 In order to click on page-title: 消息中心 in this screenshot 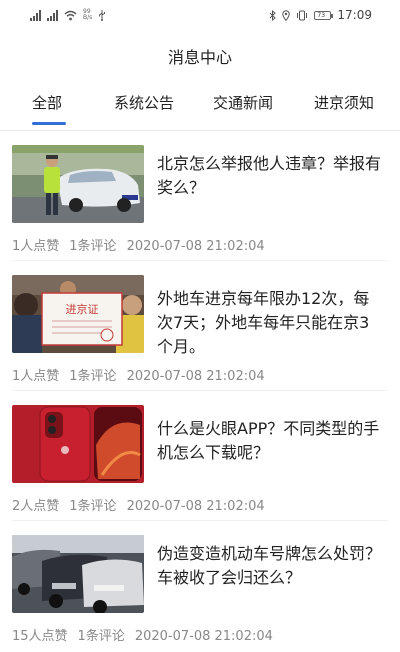, I will do `click(199, 57)`.